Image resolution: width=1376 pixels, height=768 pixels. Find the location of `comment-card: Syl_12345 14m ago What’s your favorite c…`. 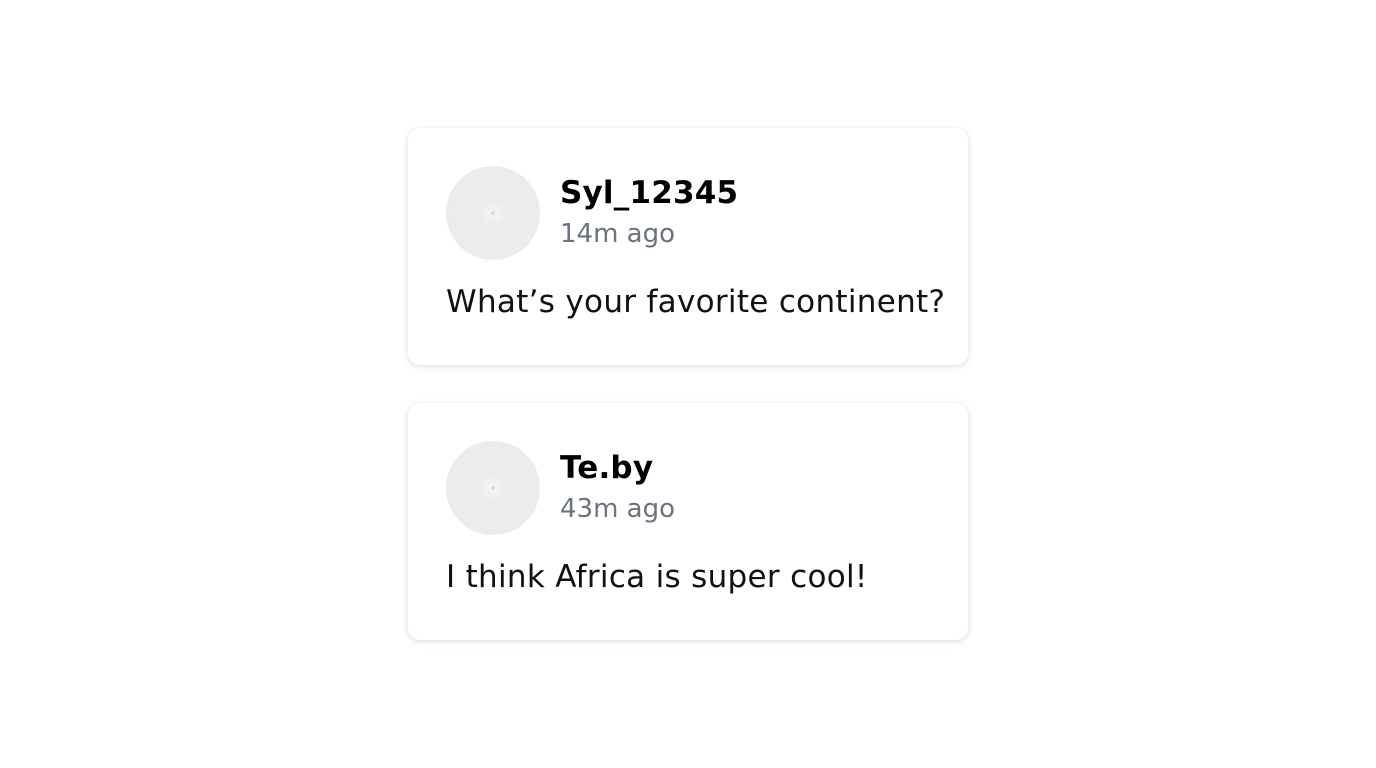

comment-card: Syl_12345 14m ago What’s your favorite c… is located at coordinates (688, 246).